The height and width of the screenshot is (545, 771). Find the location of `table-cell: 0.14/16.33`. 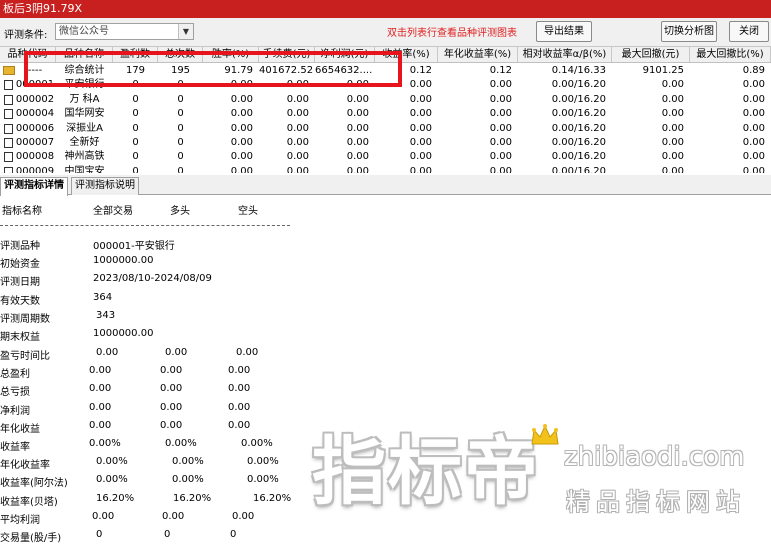

table-cell: 0.14/16.33 is located at coordinates (578, 70).